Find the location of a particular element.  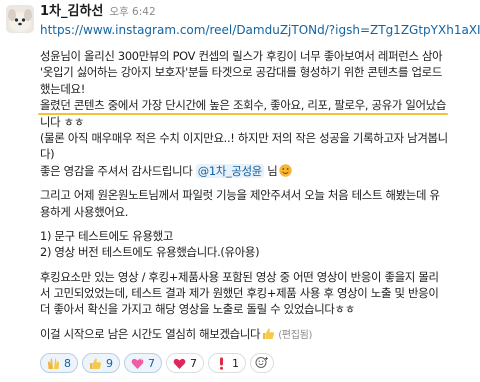

closing-line: 이걸 시작으로 남은 시간도 열심히 해보겠습니다 (편집됨) is located at coordinates (259, 334).